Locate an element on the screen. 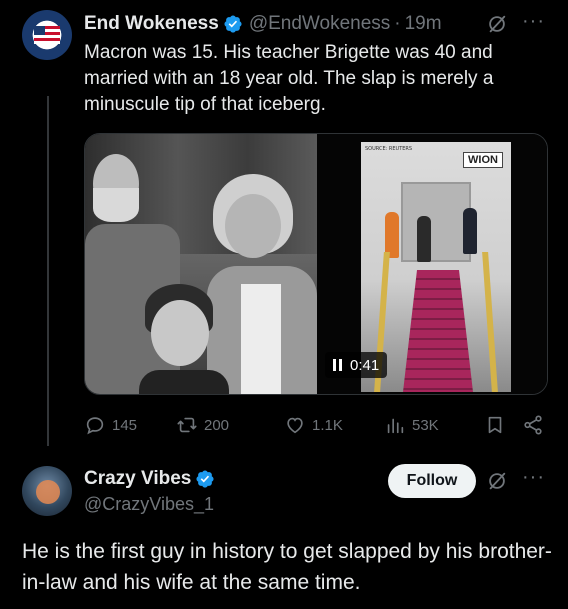 The width and height of the screenshot is (568, 609). like-button: 1.1K is located at coordinates (313, 425).